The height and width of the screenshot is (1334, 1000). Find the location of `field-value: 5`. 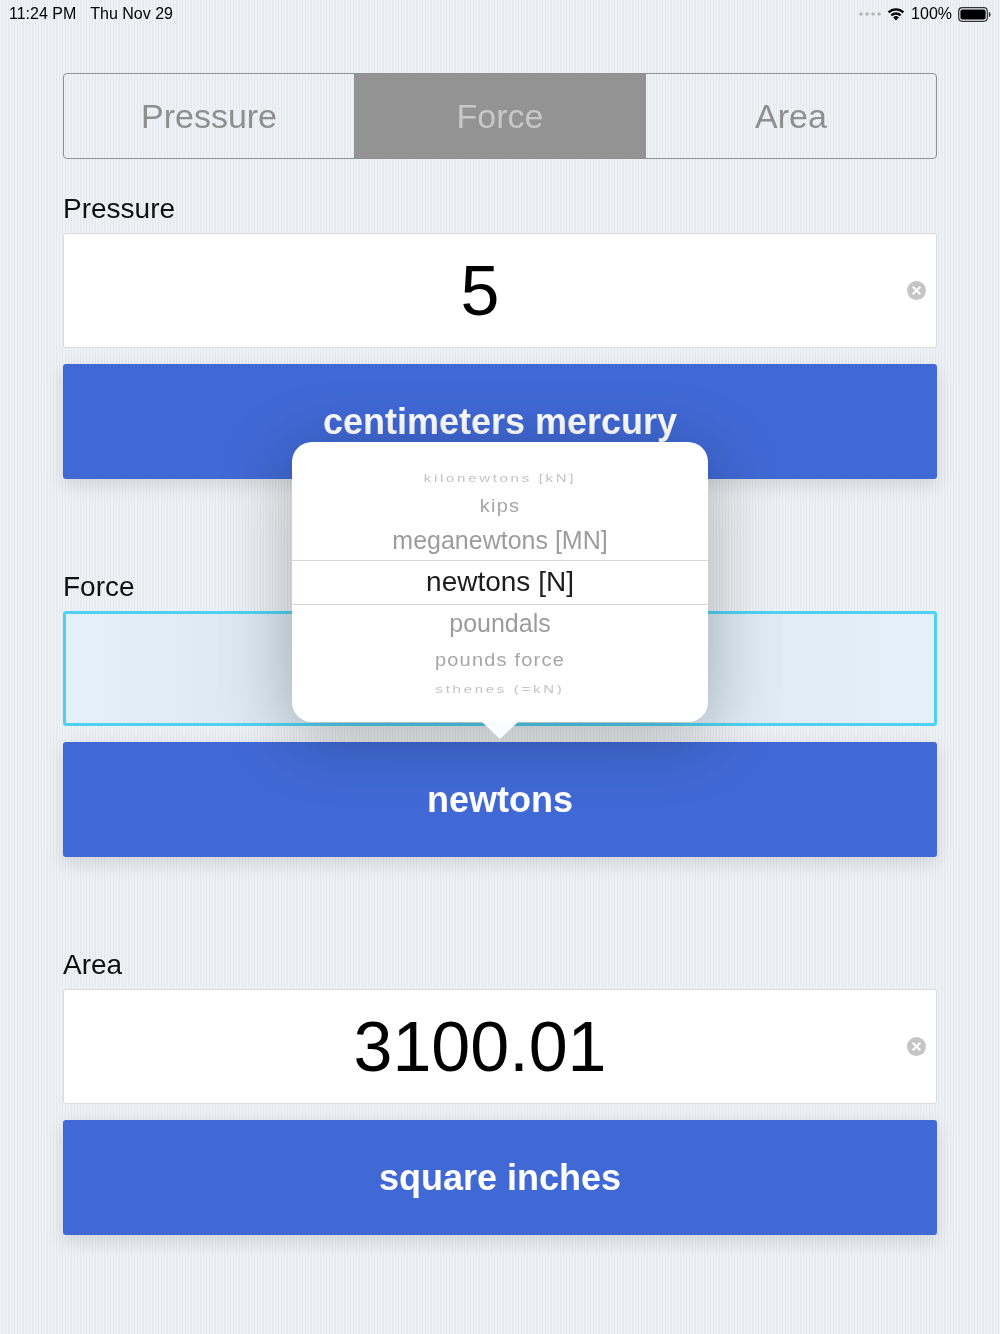

field-value: 5 is located at coordinates (480, 290).